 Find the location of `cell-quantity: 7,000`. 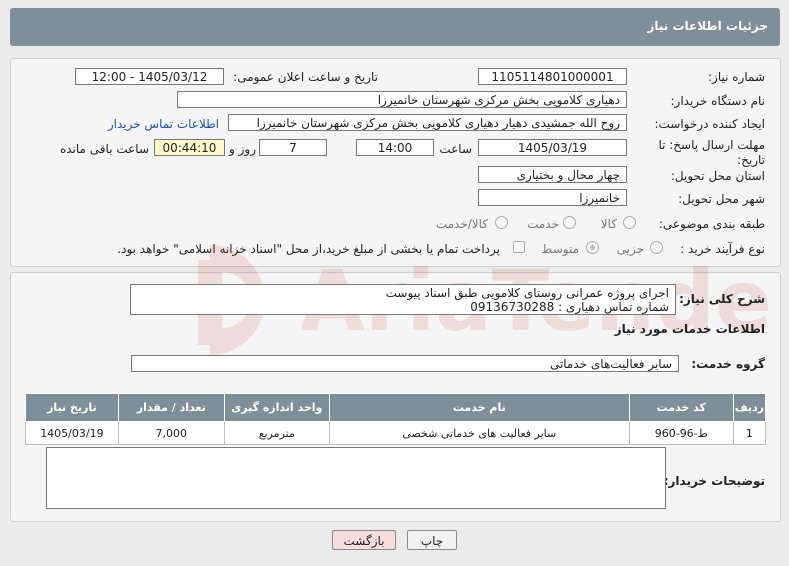

cell-quantity: 7,000 is located at coordinates (171, 433).